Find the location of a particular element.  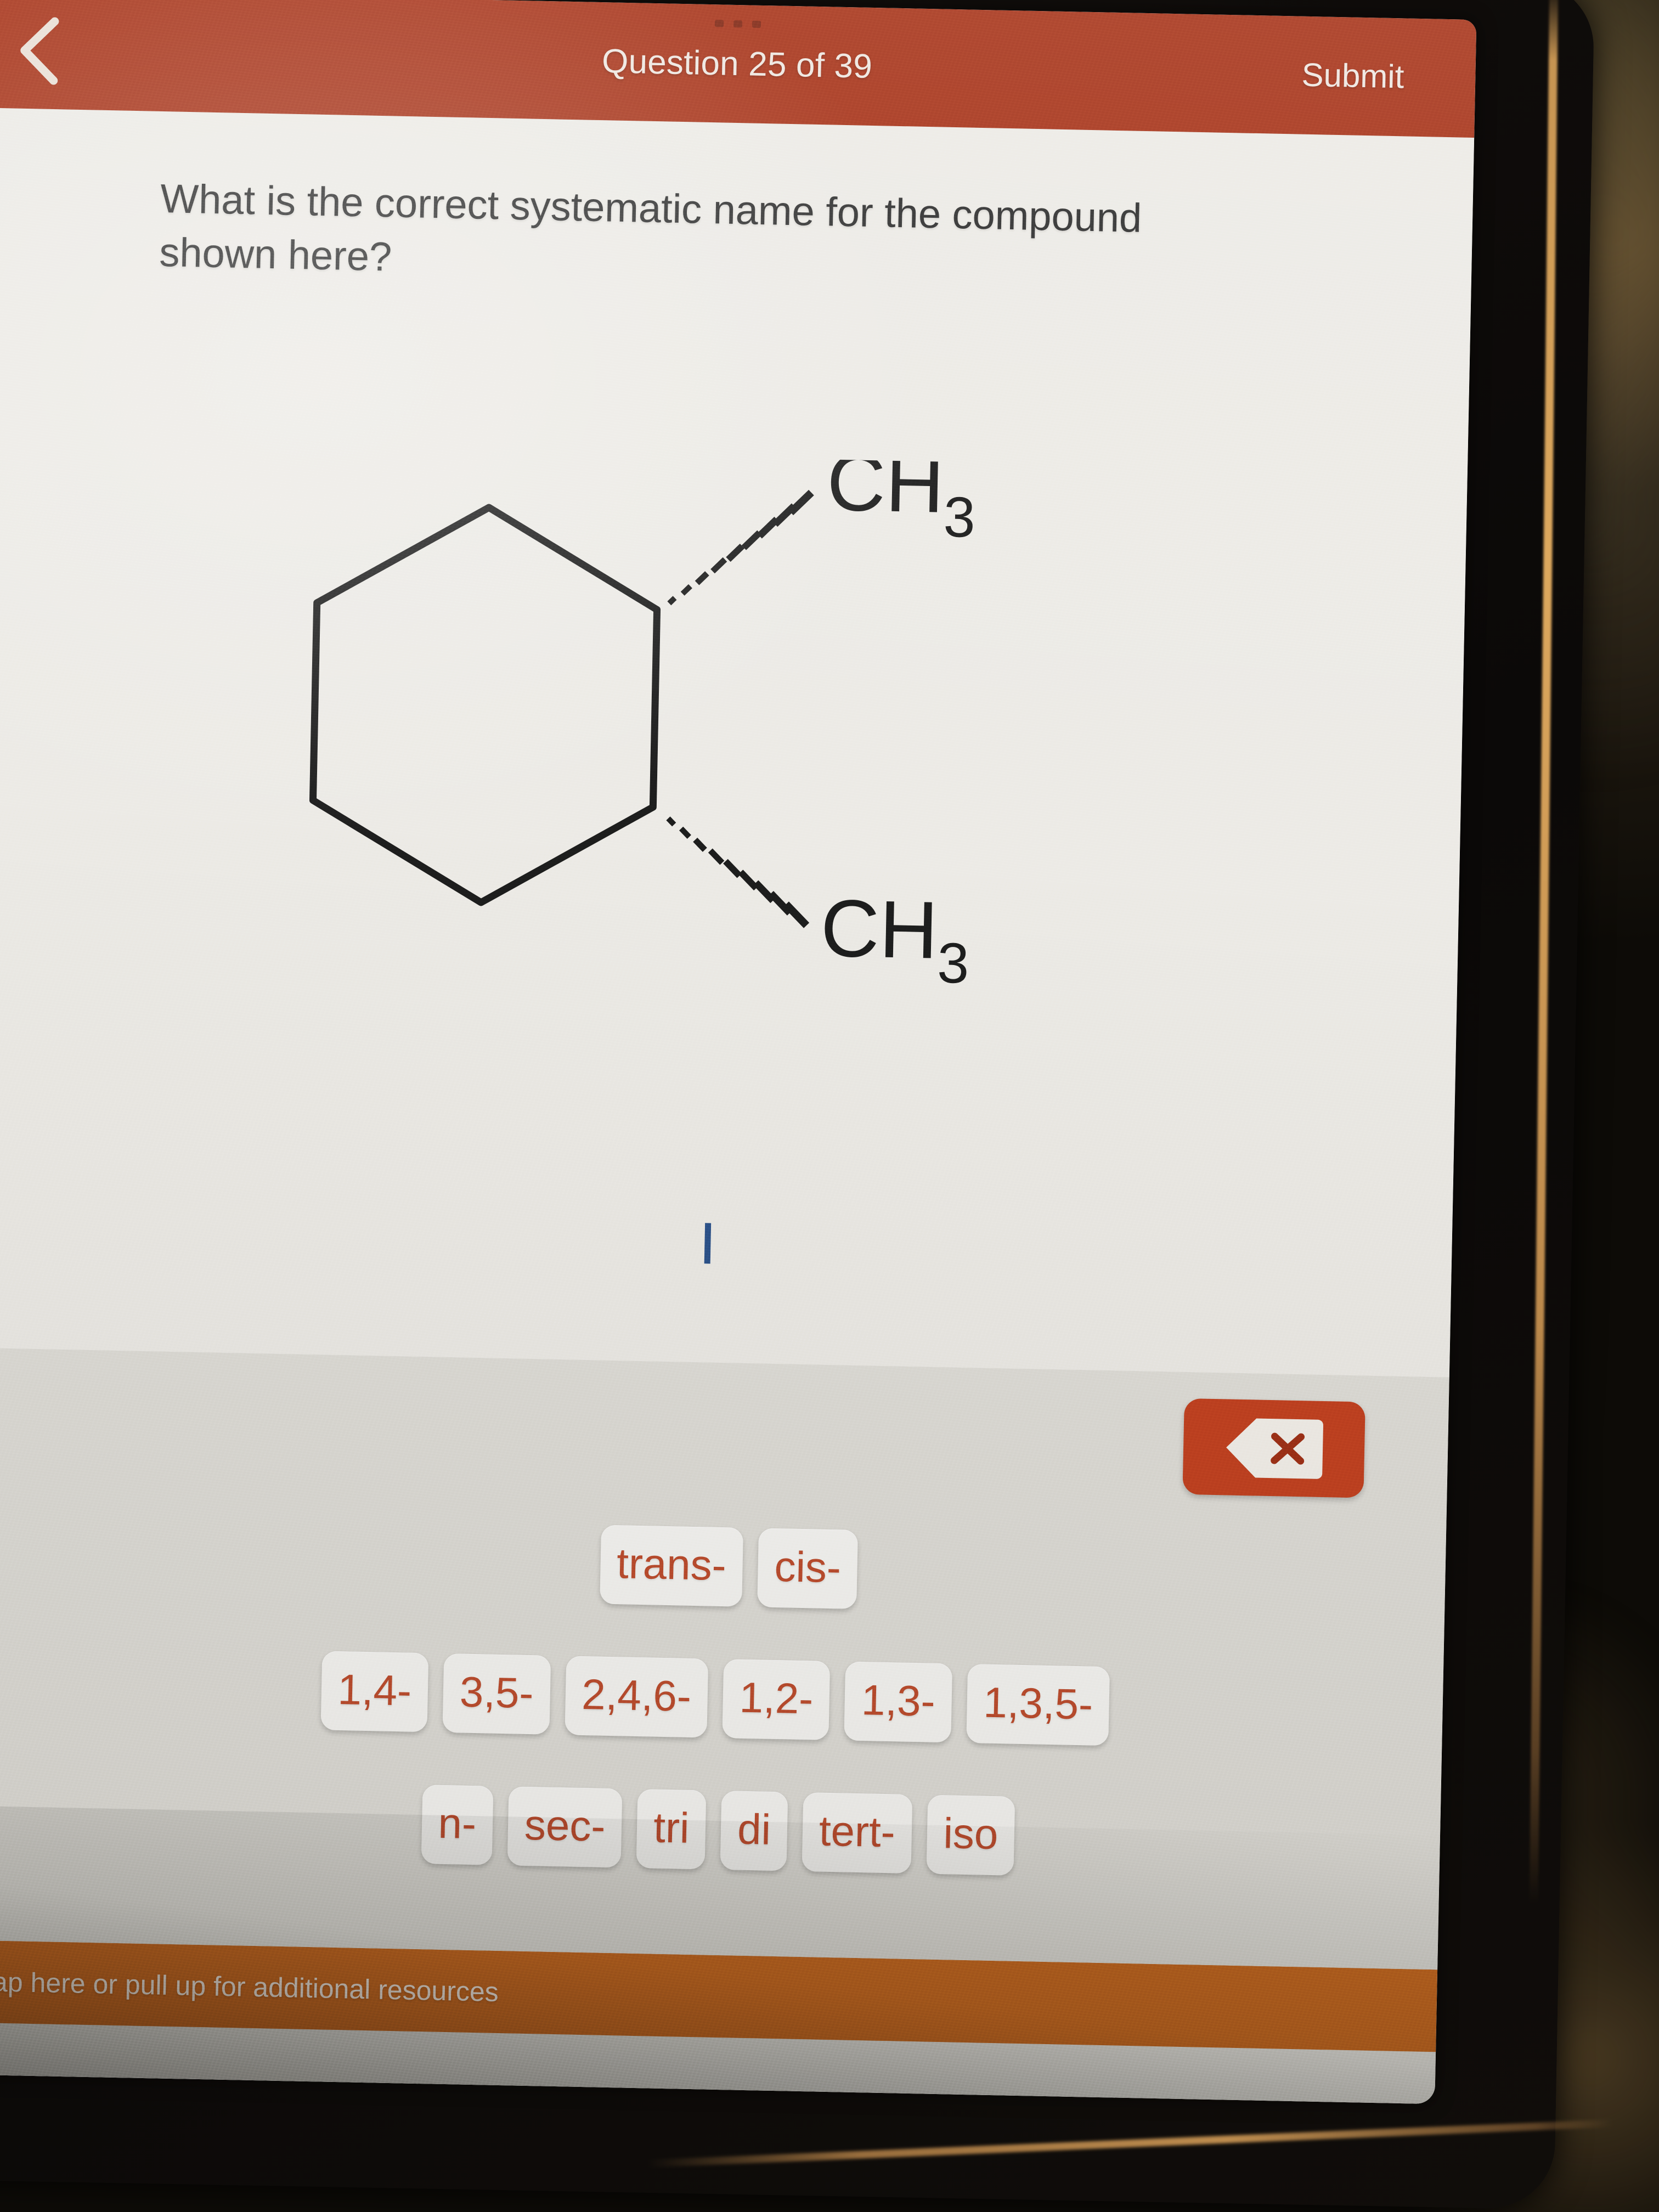

backspace-delete-icon is located at coordinates (1273, 1448).